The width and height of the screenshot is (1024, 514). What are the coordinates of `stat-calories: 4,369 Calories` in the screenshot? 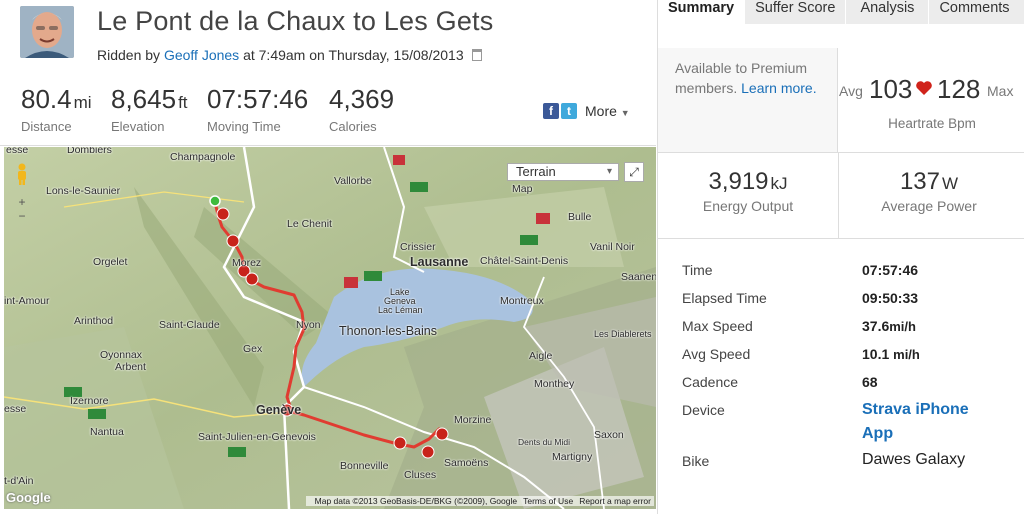 It's located at (361, 109).